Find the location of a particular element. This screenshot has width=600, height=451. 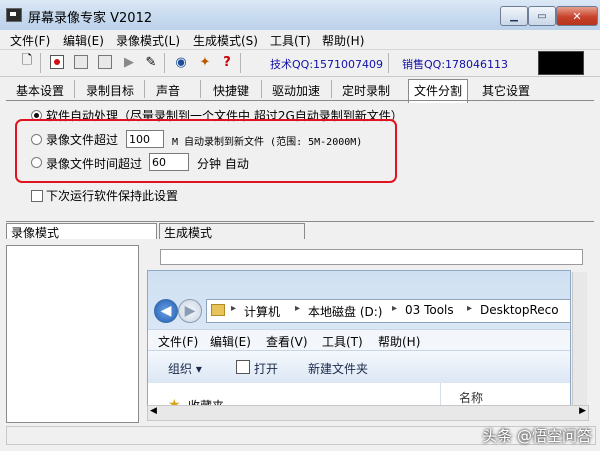

stop-icon is located at coordinates (105, 62).